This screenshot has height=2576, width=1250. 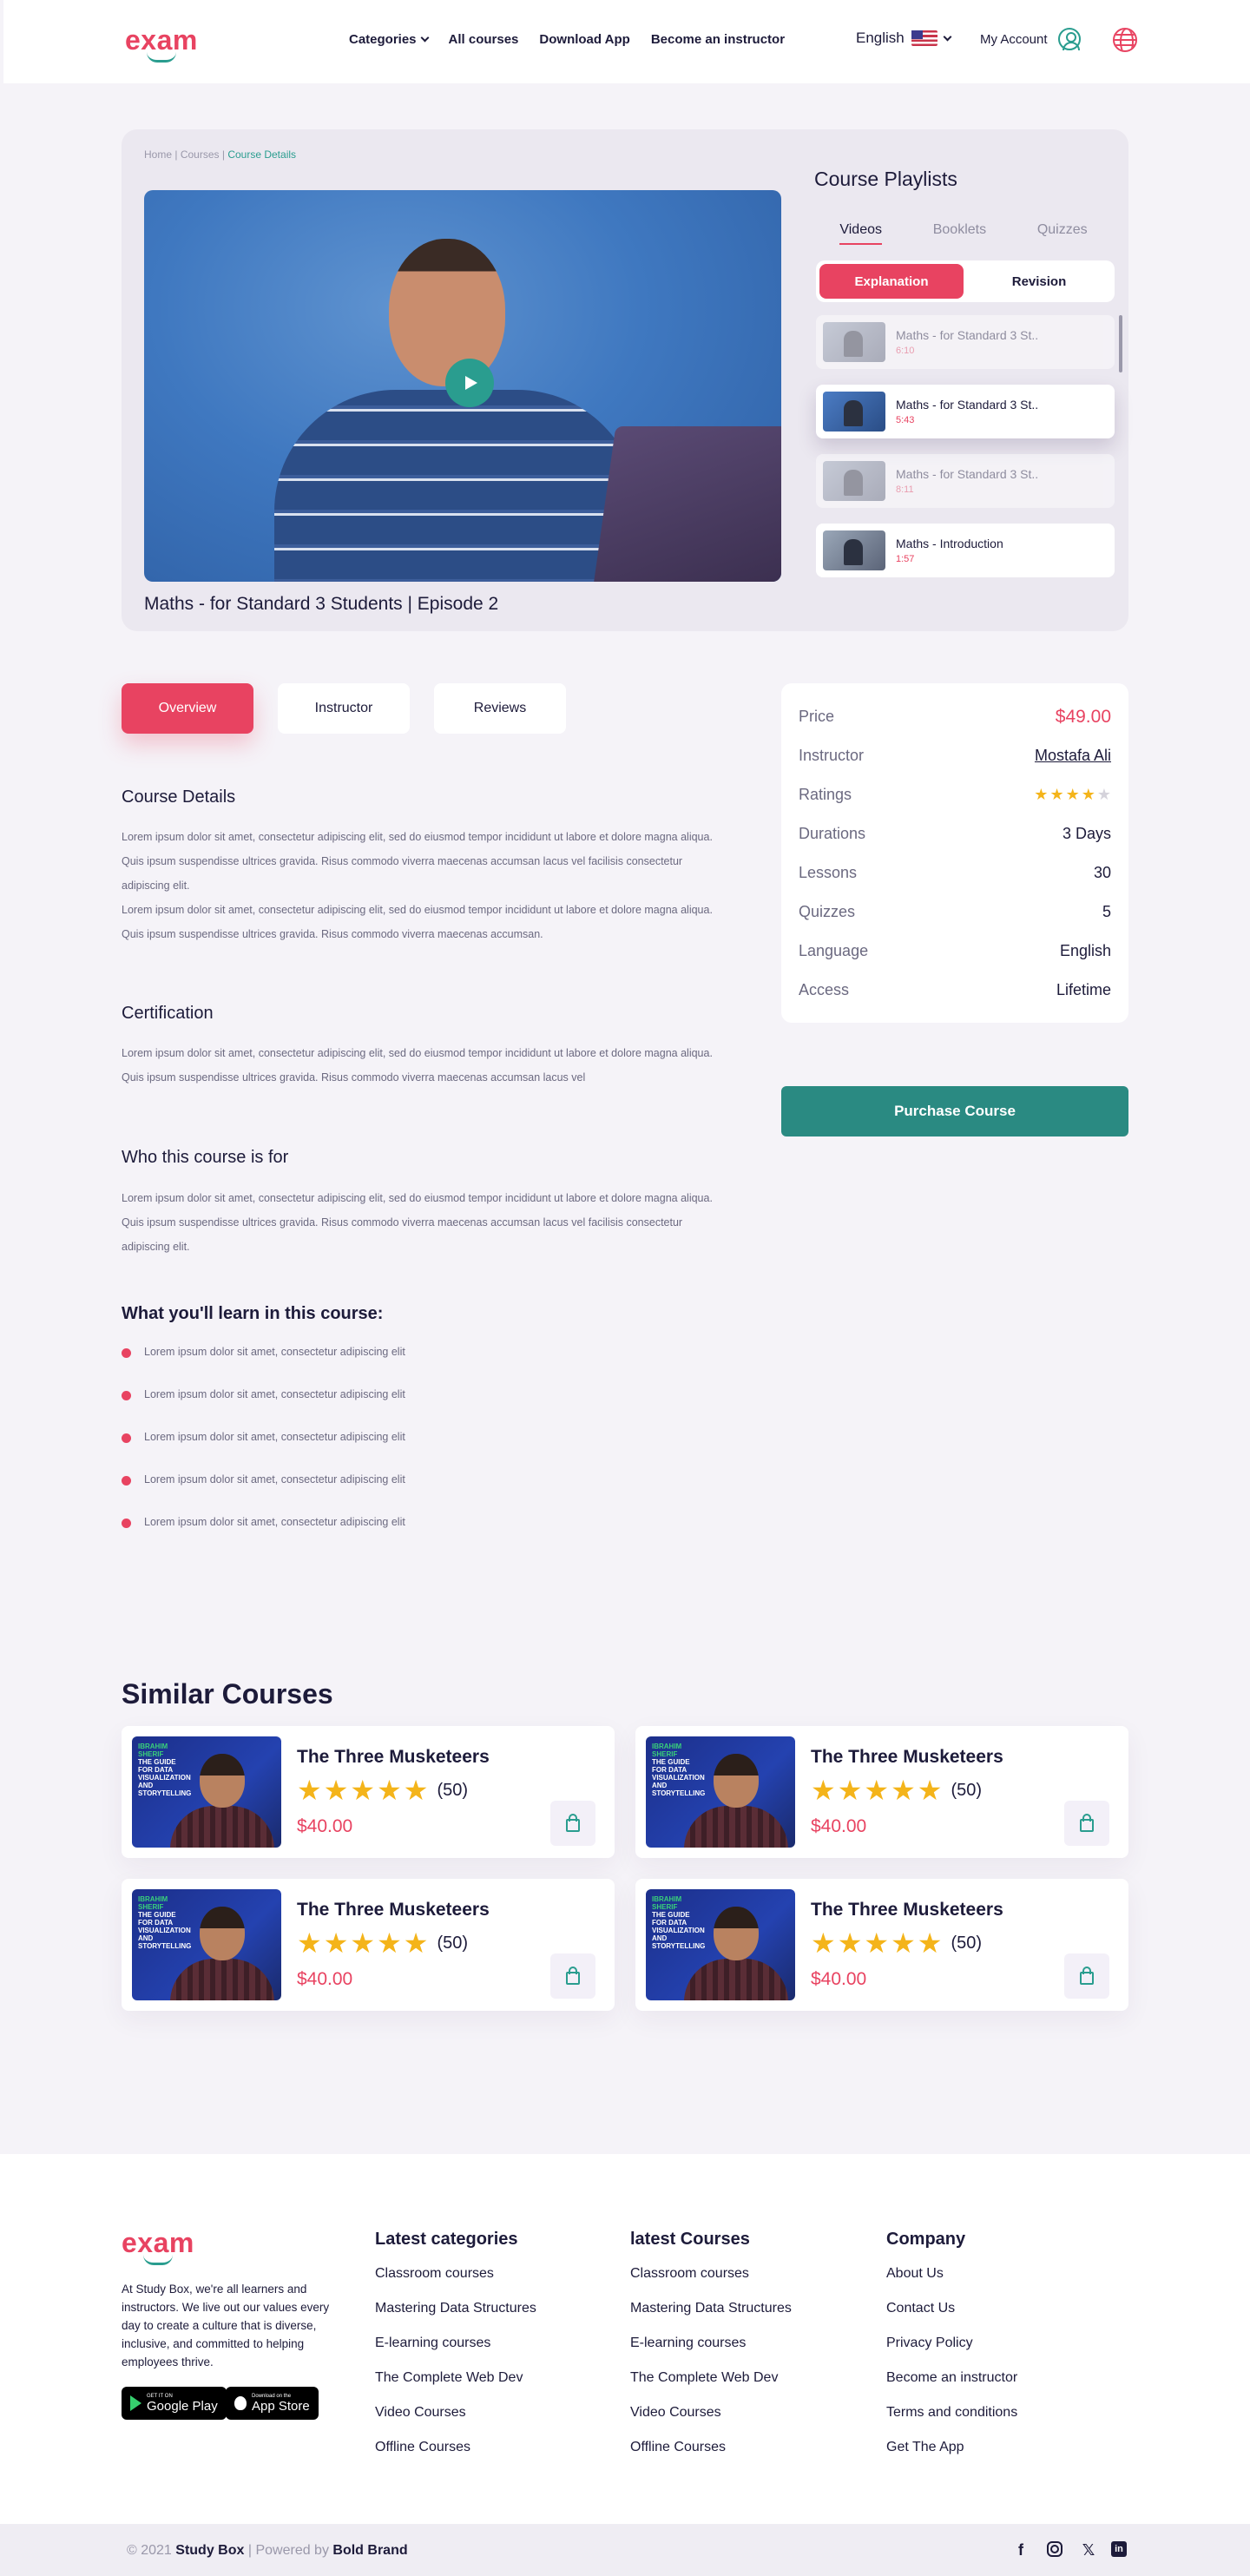 What do you see at coordinates (967, 1943) in the screenshot?
I see `rating-count: (50)` at bounding box center [967, 1943].